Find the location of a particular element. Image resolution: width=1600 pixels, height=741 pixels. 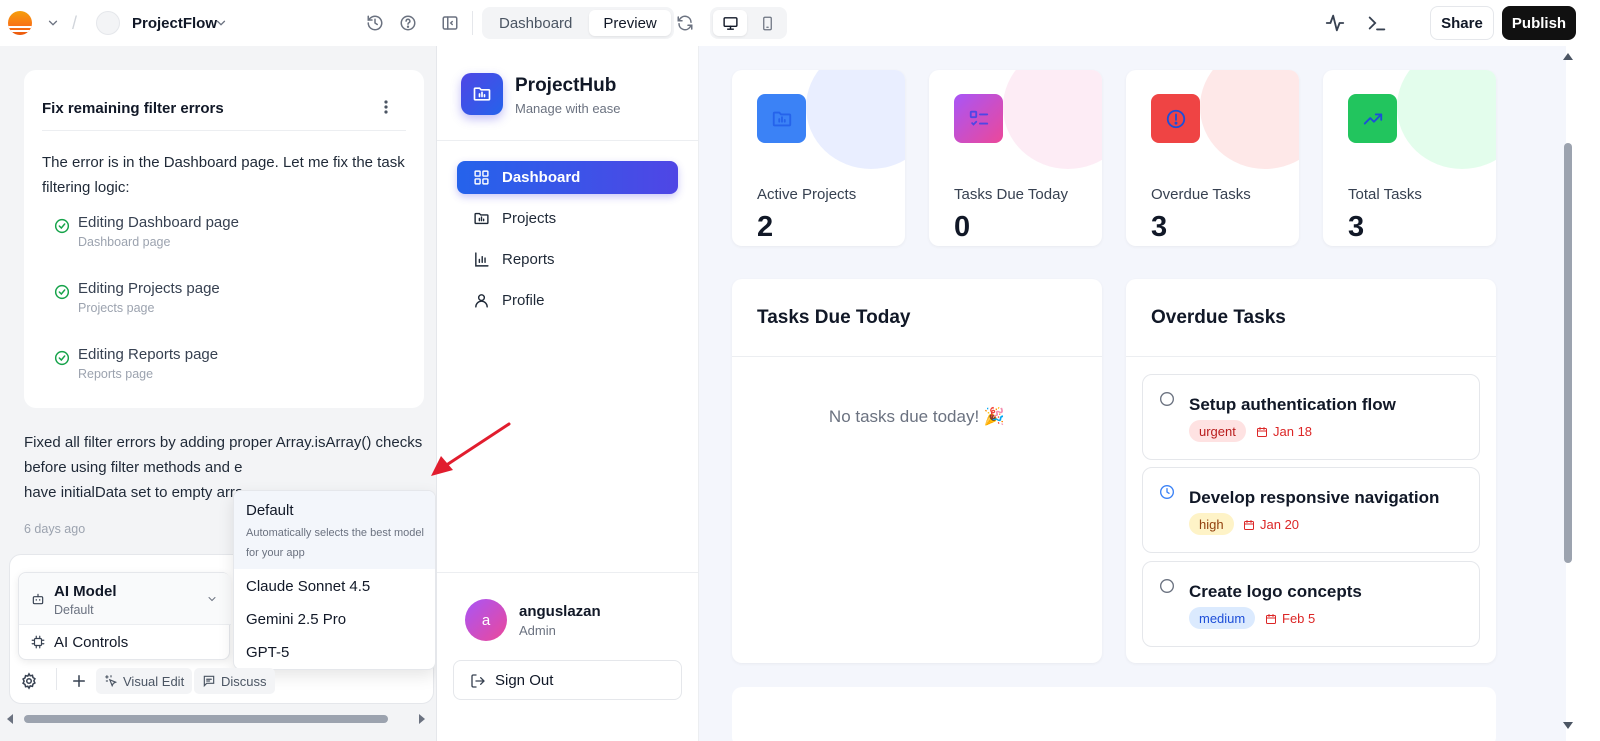

refresh-icon is located at coordinates (685, 23).